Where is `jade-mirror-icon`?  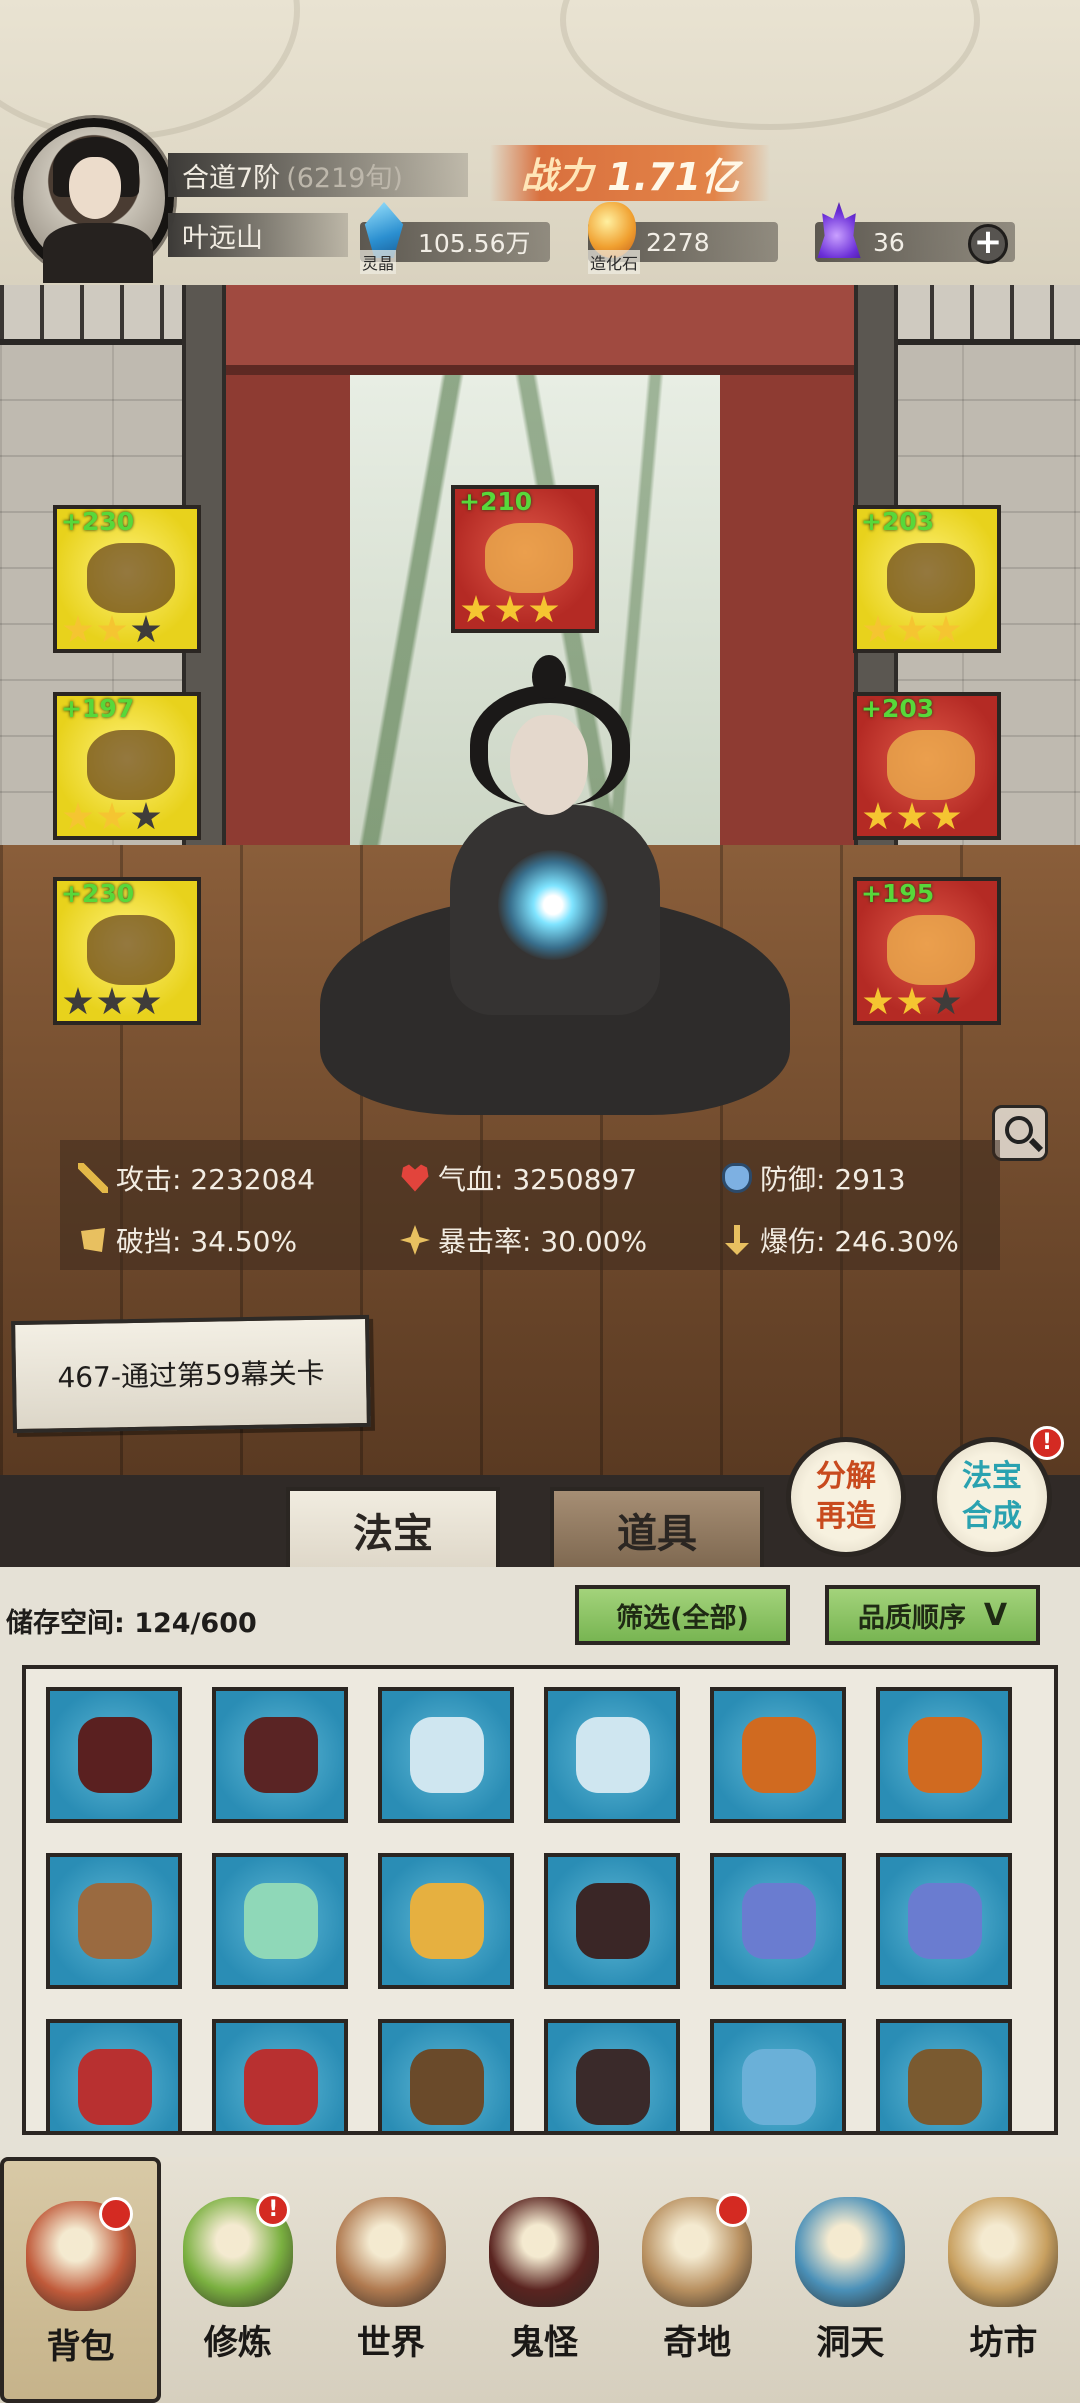 jade-mirror-icon is located at coordinates (281, 1921).